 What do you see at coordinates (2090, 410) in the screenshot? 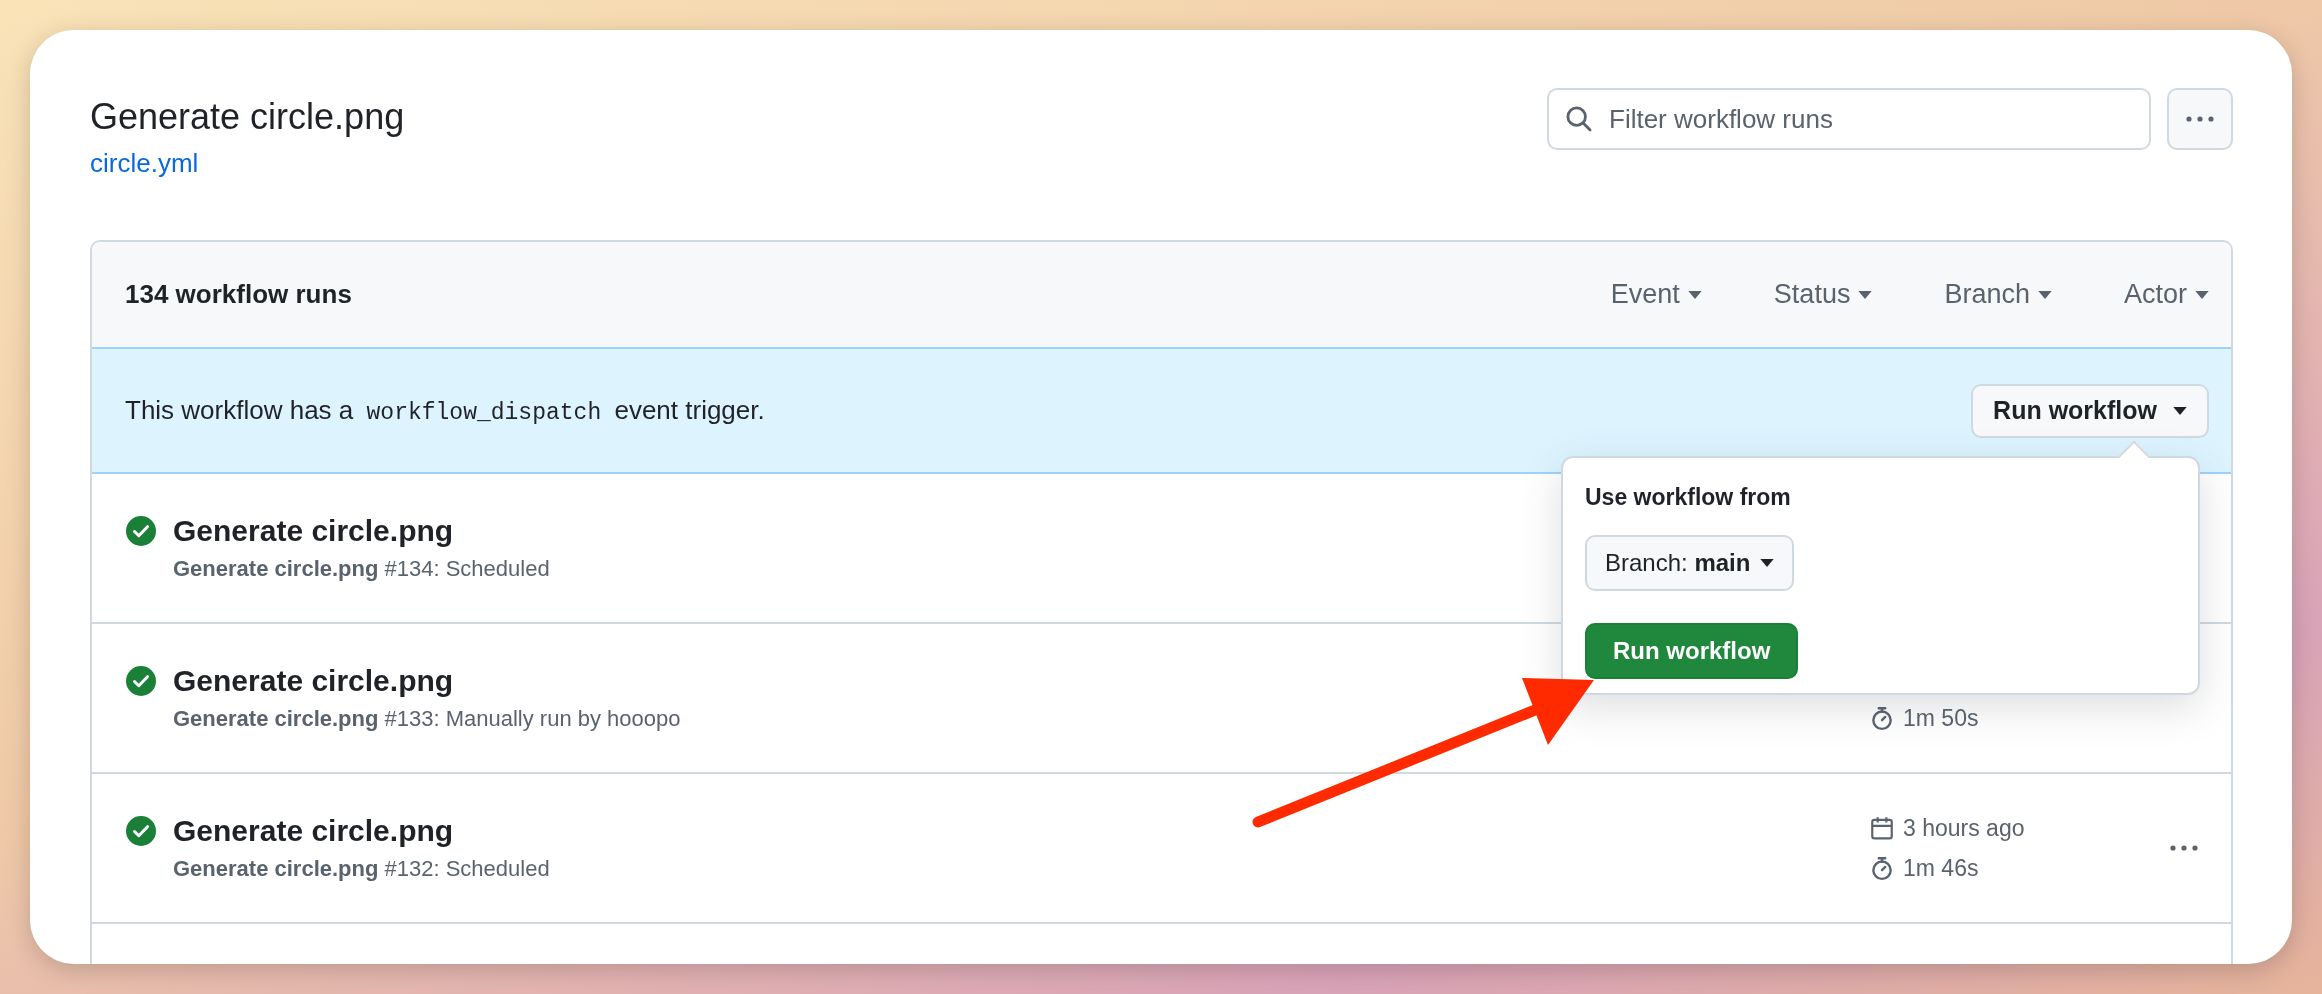
I see `run-workflow-dropdown-button: Run workflow` at bounding box center [2090, 410].